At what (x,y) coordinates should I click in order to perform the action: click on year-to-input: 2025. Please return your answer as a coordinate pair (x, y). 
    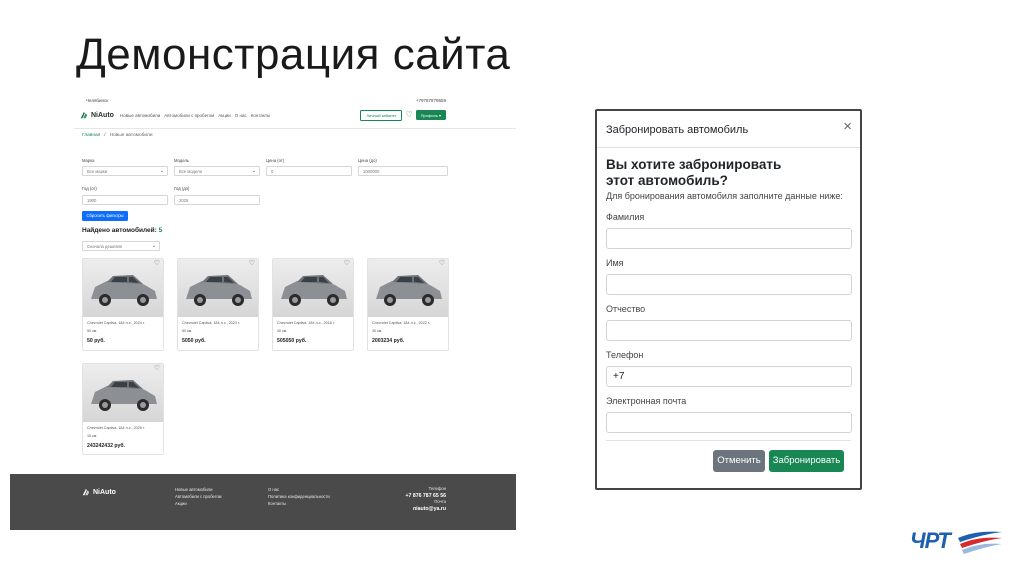
    Looking at the image, I should click on (217, 200).